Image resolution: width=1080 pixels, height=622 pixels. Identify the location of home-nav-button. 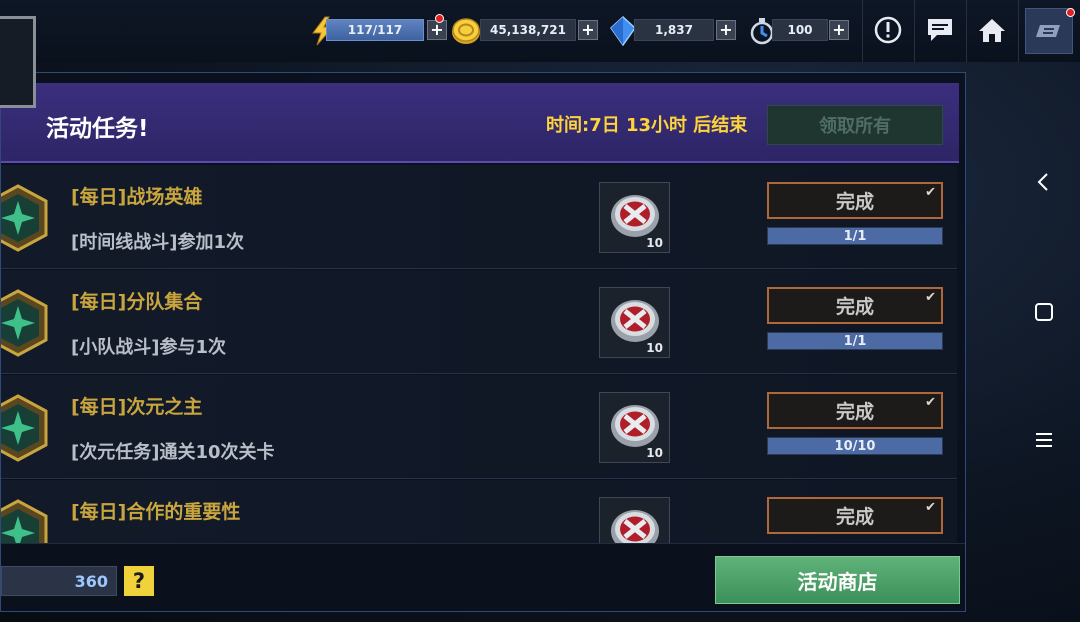
(1044, 312).